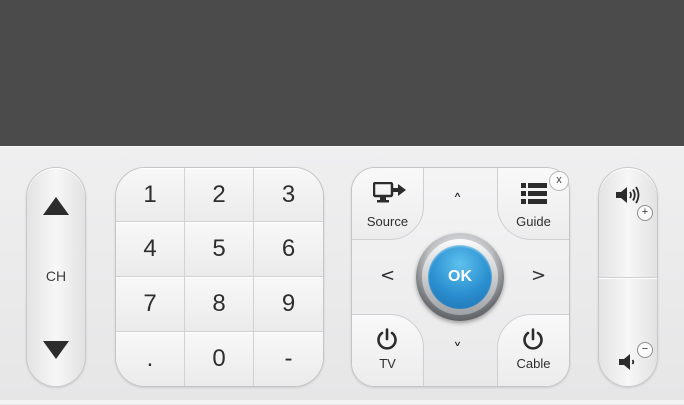  I want to click on guide-label: Guide, so click(533, 221).